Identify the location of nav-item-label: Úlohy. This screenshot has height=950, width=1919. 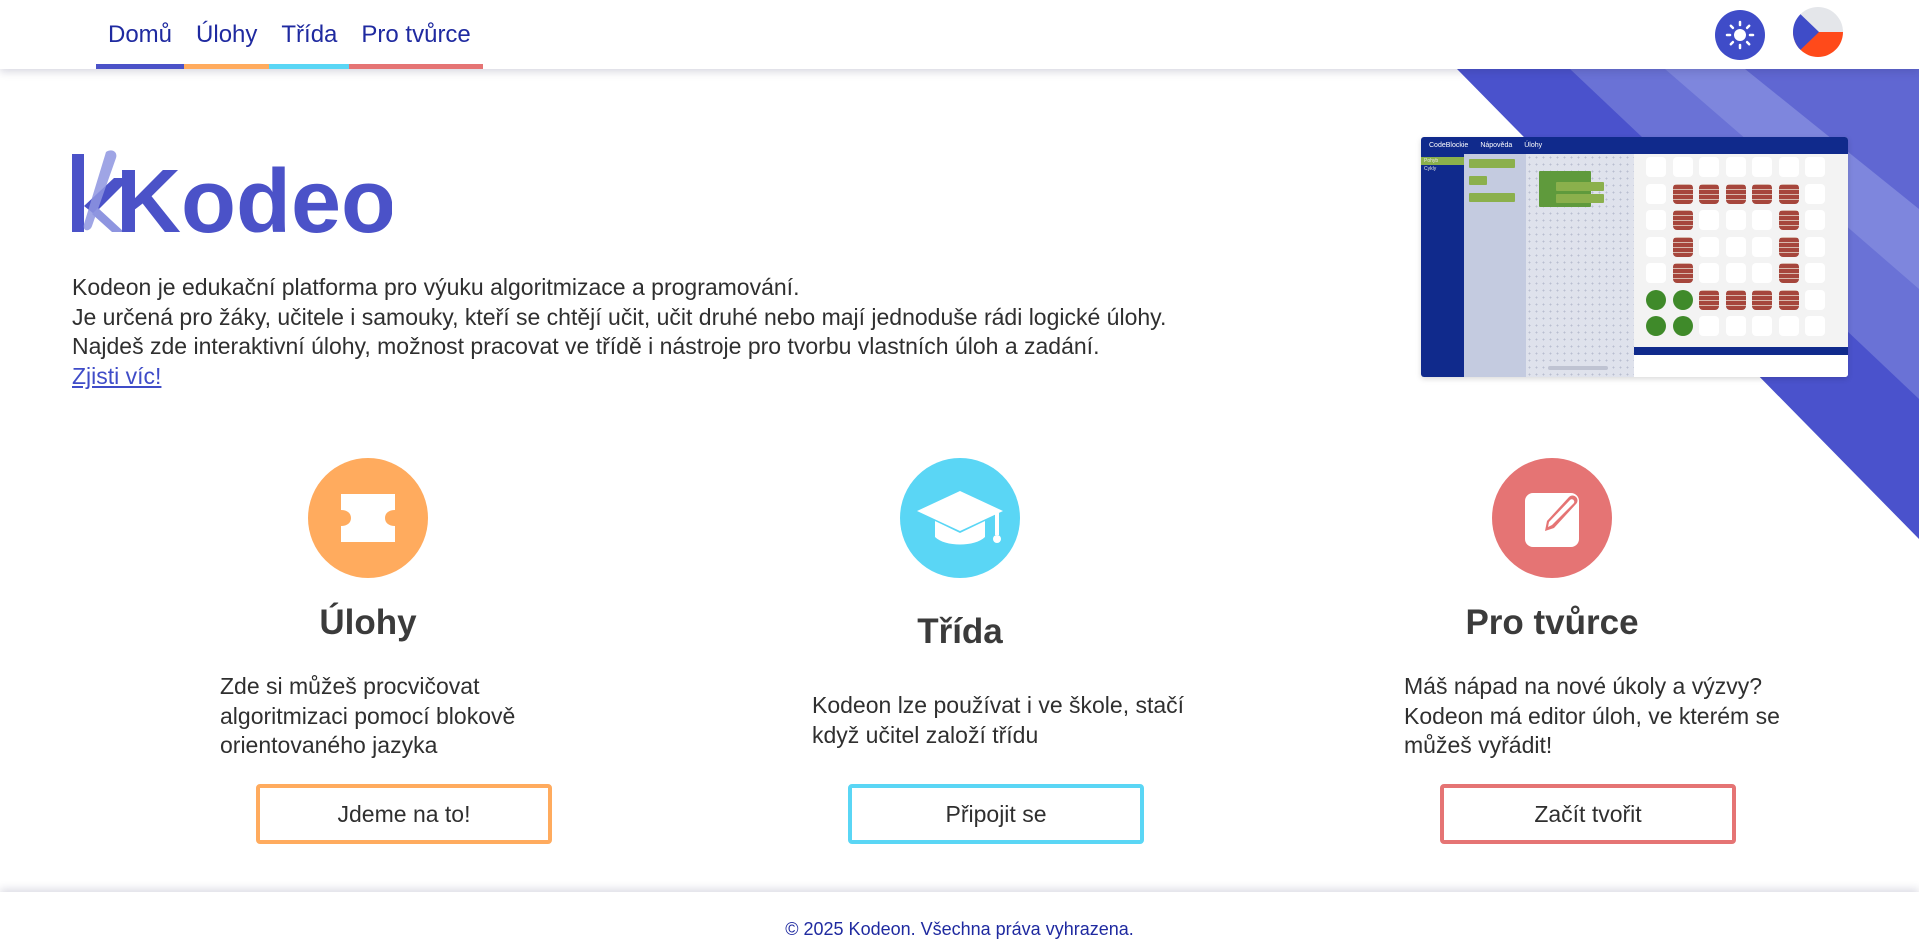
(227, 34).